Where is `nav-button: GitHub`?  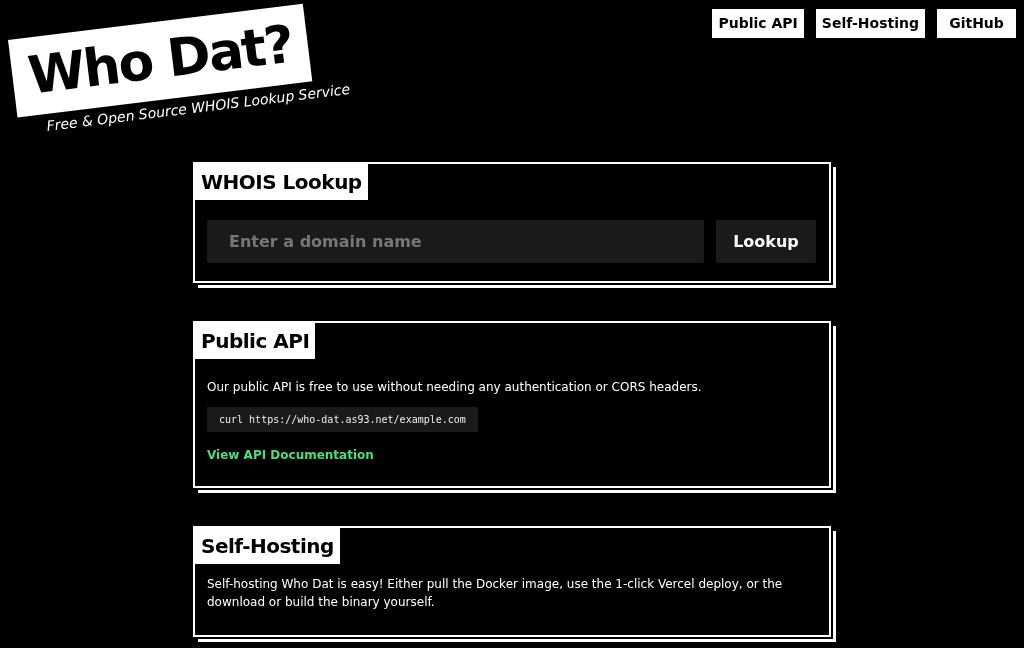
nav-button: GitHub is located at coordinates (976, 23).